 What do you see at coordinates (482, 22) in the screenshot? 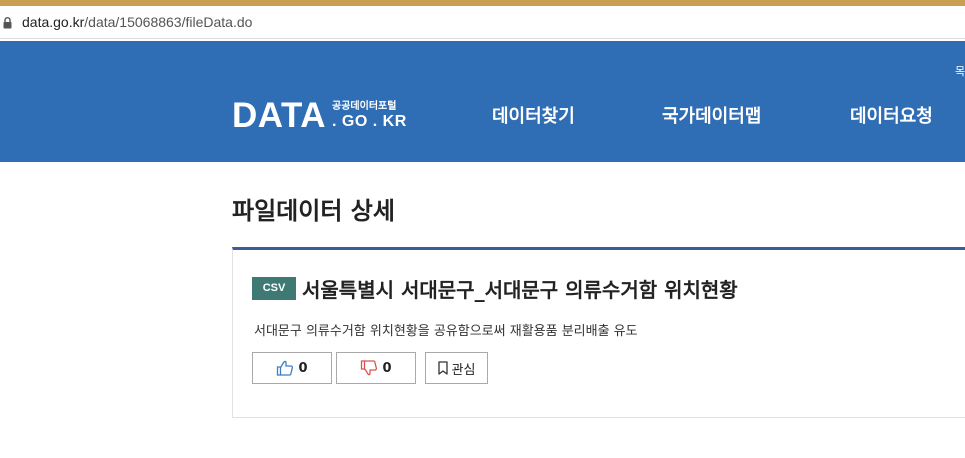
I see `address-bar: data.go.kr/data/15068863/fileData.do` at bounding box center [482, 22].